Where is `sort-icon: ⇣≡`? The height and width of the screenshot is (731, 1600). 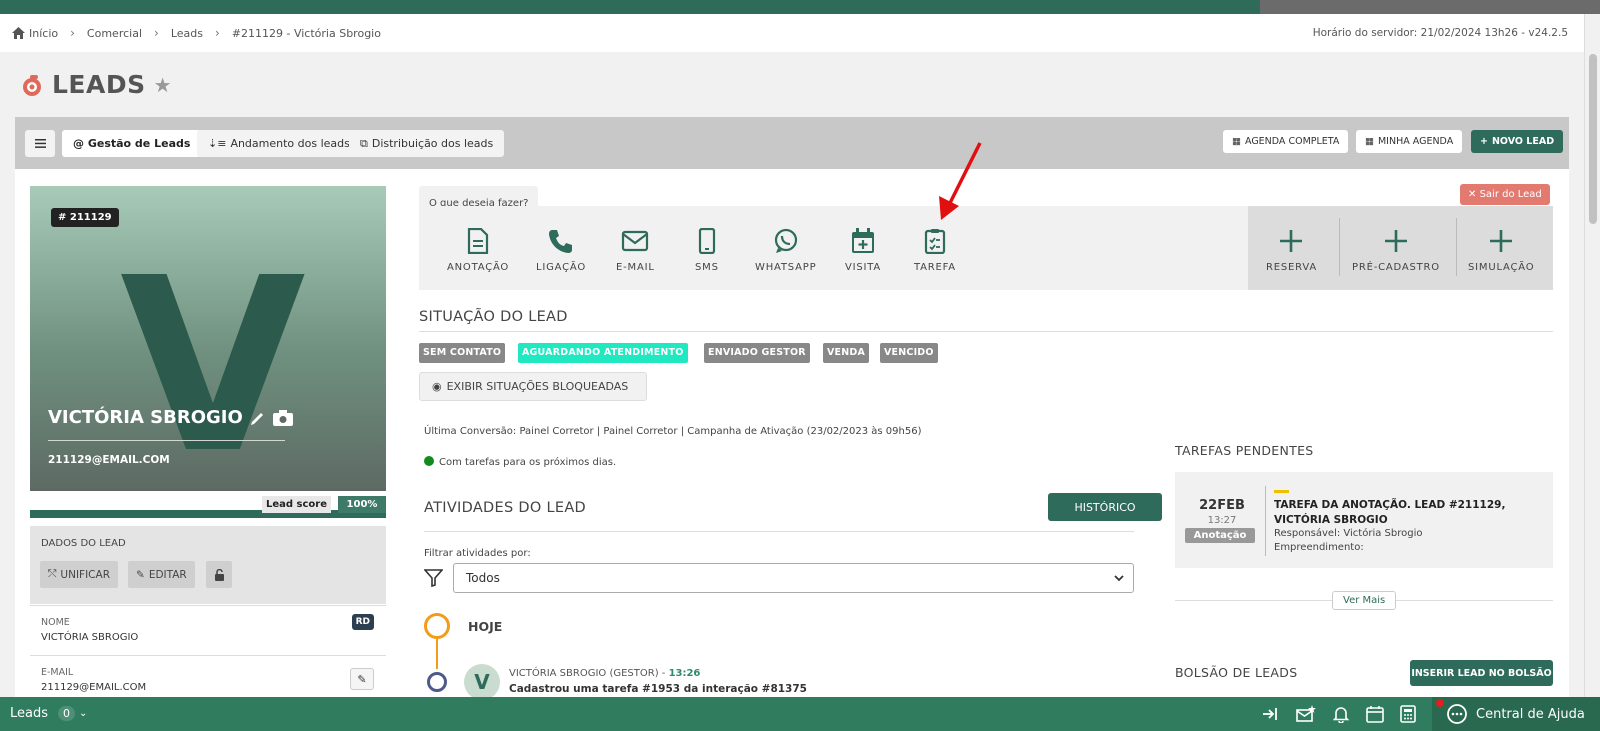 sort-icon: ⇣≡ is located at coordinates (217, 143).